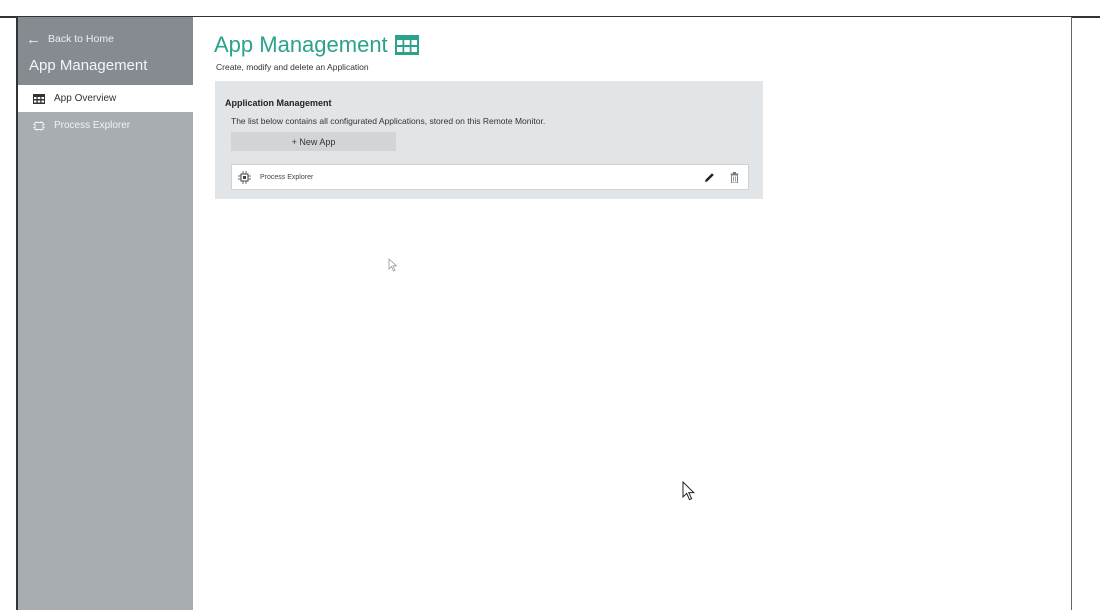 This screenshot has height=610, width=1100. What do you see at coordinates (292, 67) in the screenshot?
I see `page-subtitle: Create, modify and delete an Application` at bounding box center [292, 67].